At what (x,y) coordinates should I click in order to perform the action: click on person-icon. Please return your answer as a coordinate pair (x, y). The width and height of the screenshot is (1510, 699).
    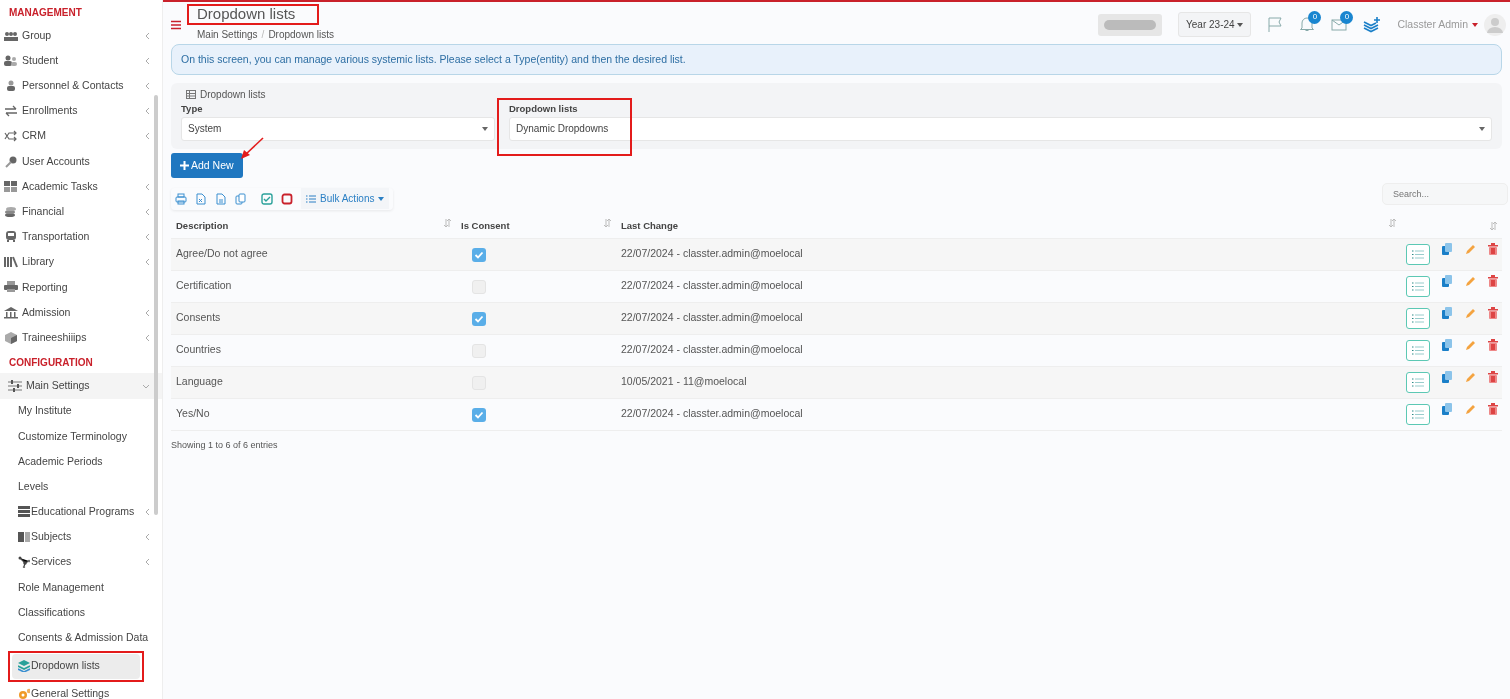
    Looking at the image, I should click on (11, 85).